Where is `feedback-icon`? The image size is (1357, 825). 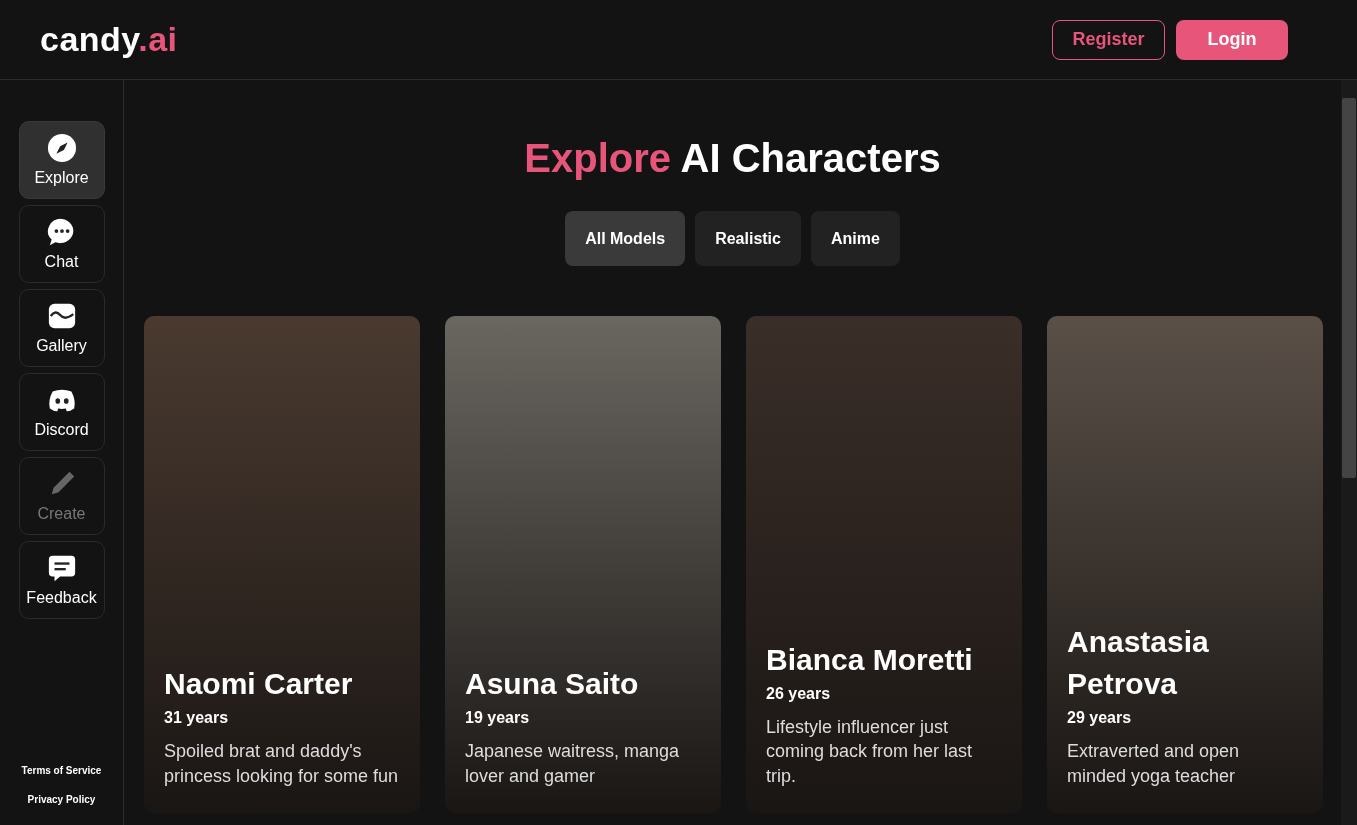
feedback-icon is located at coordinates (61, 568).